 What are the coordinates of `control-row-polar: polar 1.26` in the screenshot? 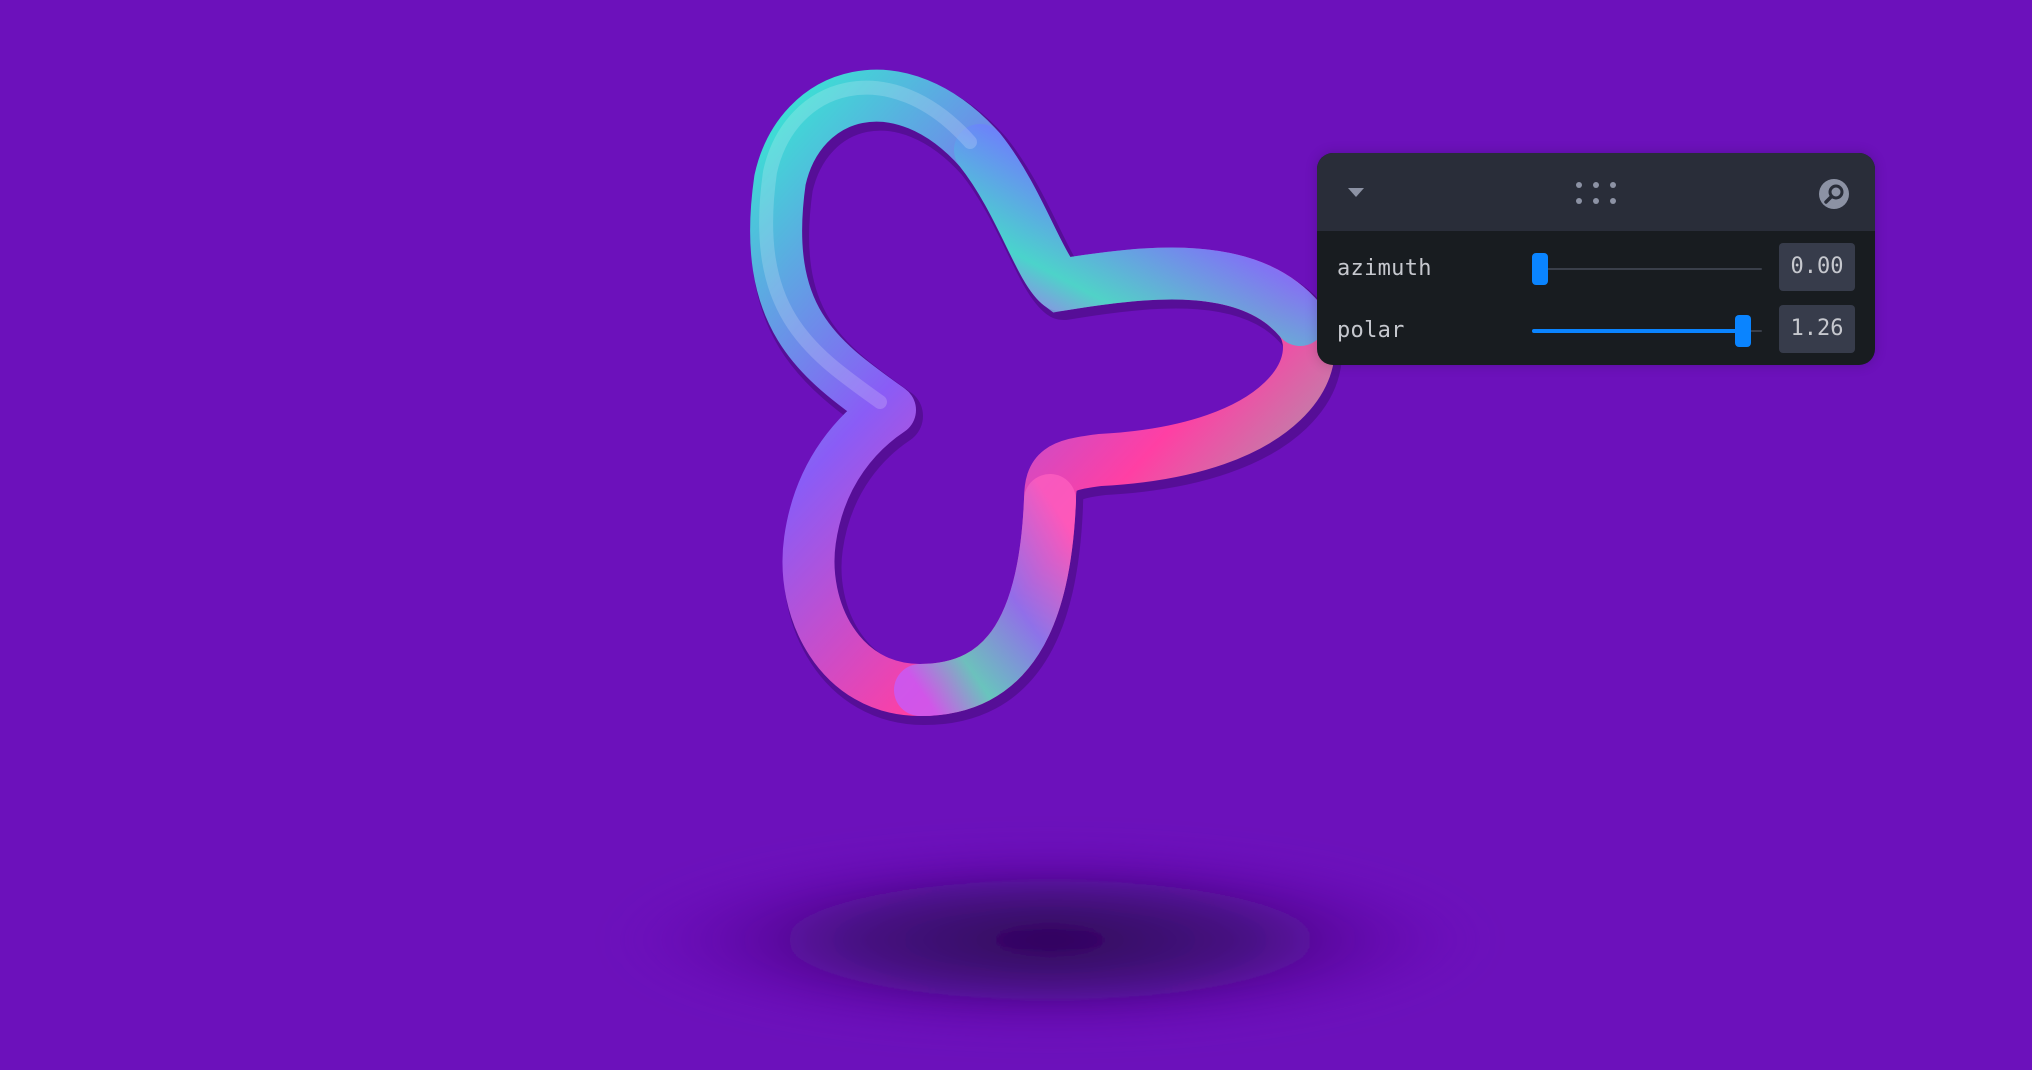 It's located at (1596, 331).